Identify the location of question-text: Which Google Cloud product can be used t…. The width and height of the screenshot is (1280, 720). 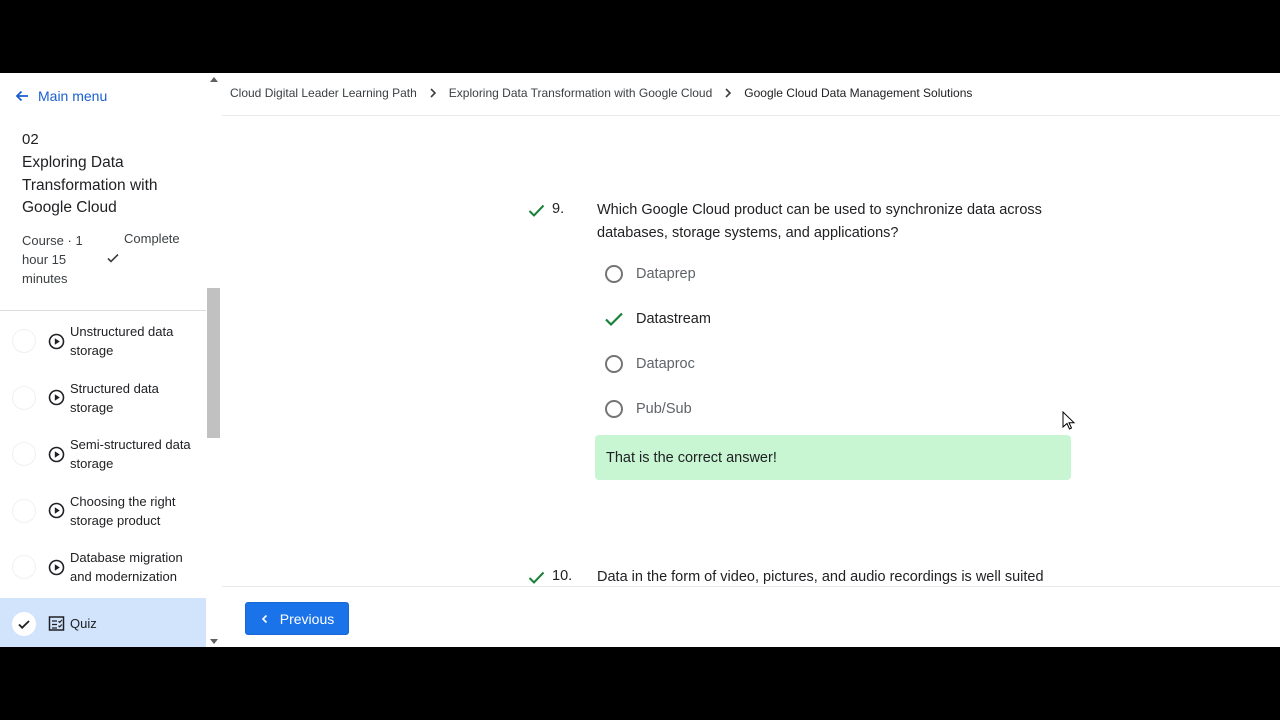
(819, 221).